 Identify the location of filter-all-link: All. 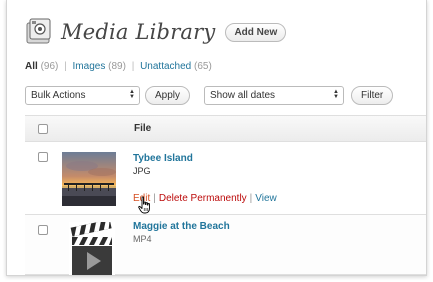
(31, 66).